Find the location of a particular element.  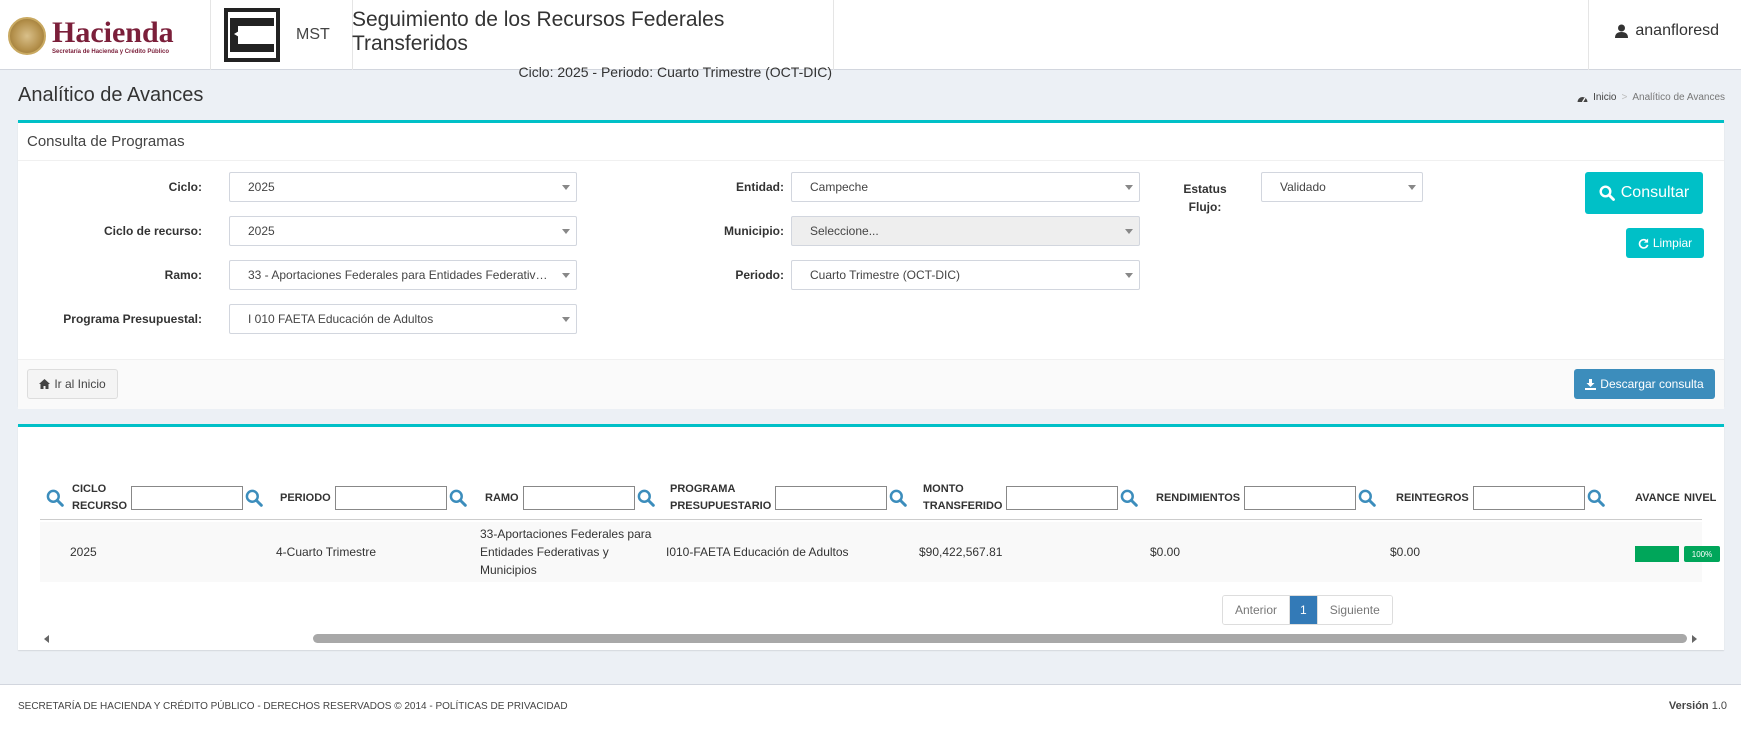

descargar-consulta-button: Descargar consulta is located at coordinates (1644, 384).